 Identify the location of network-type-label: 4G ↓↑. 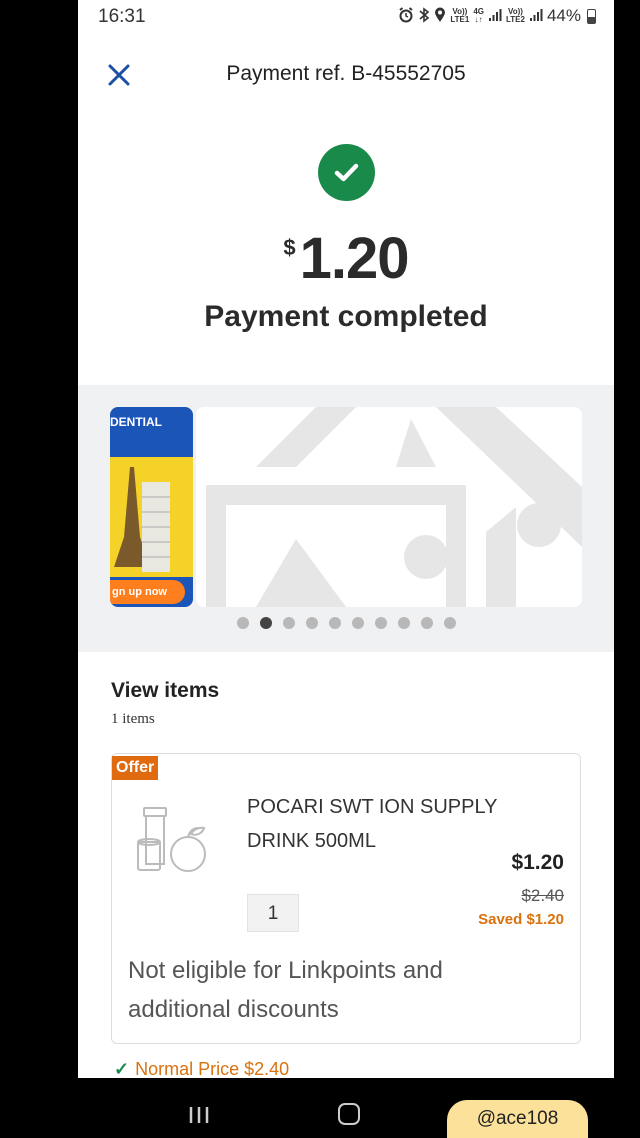
(478, 15).